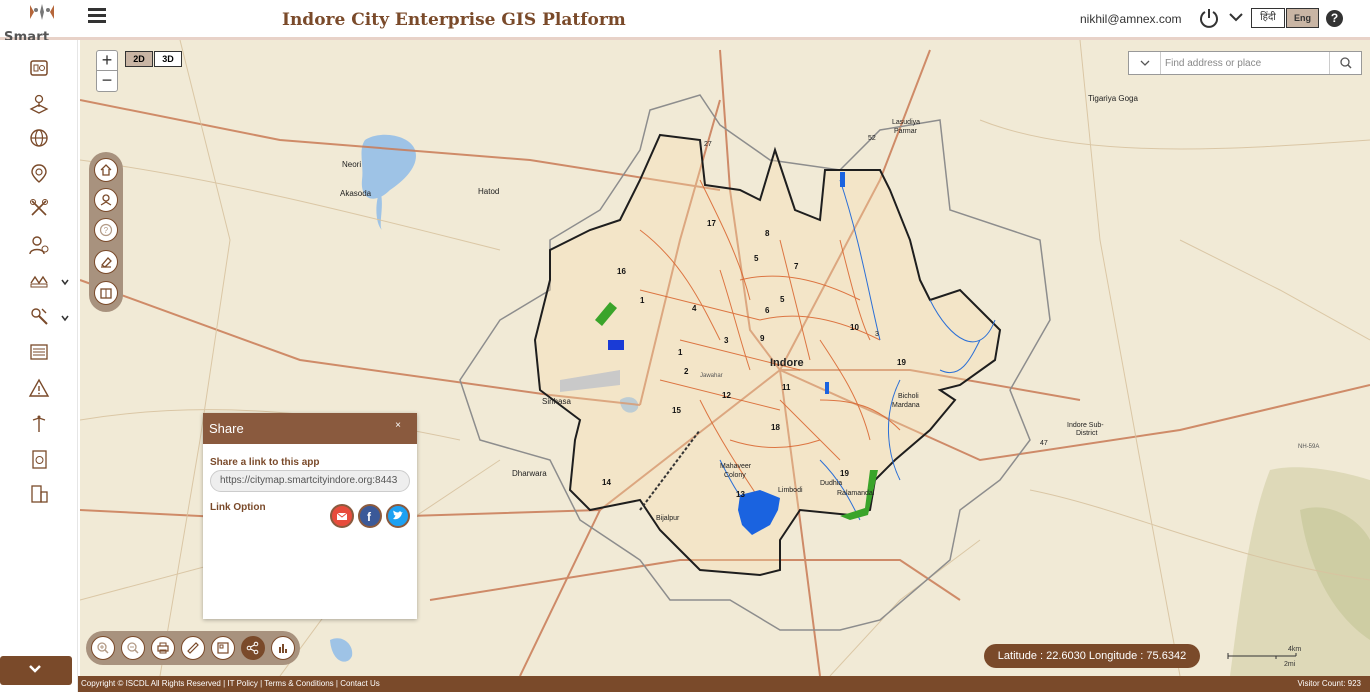 The height and width of the screenshot is (692, 1370). What do you see at coordinates (39, 245) in the screenshot?
I see `user-settings-icon` at bounding box center [39, 245].